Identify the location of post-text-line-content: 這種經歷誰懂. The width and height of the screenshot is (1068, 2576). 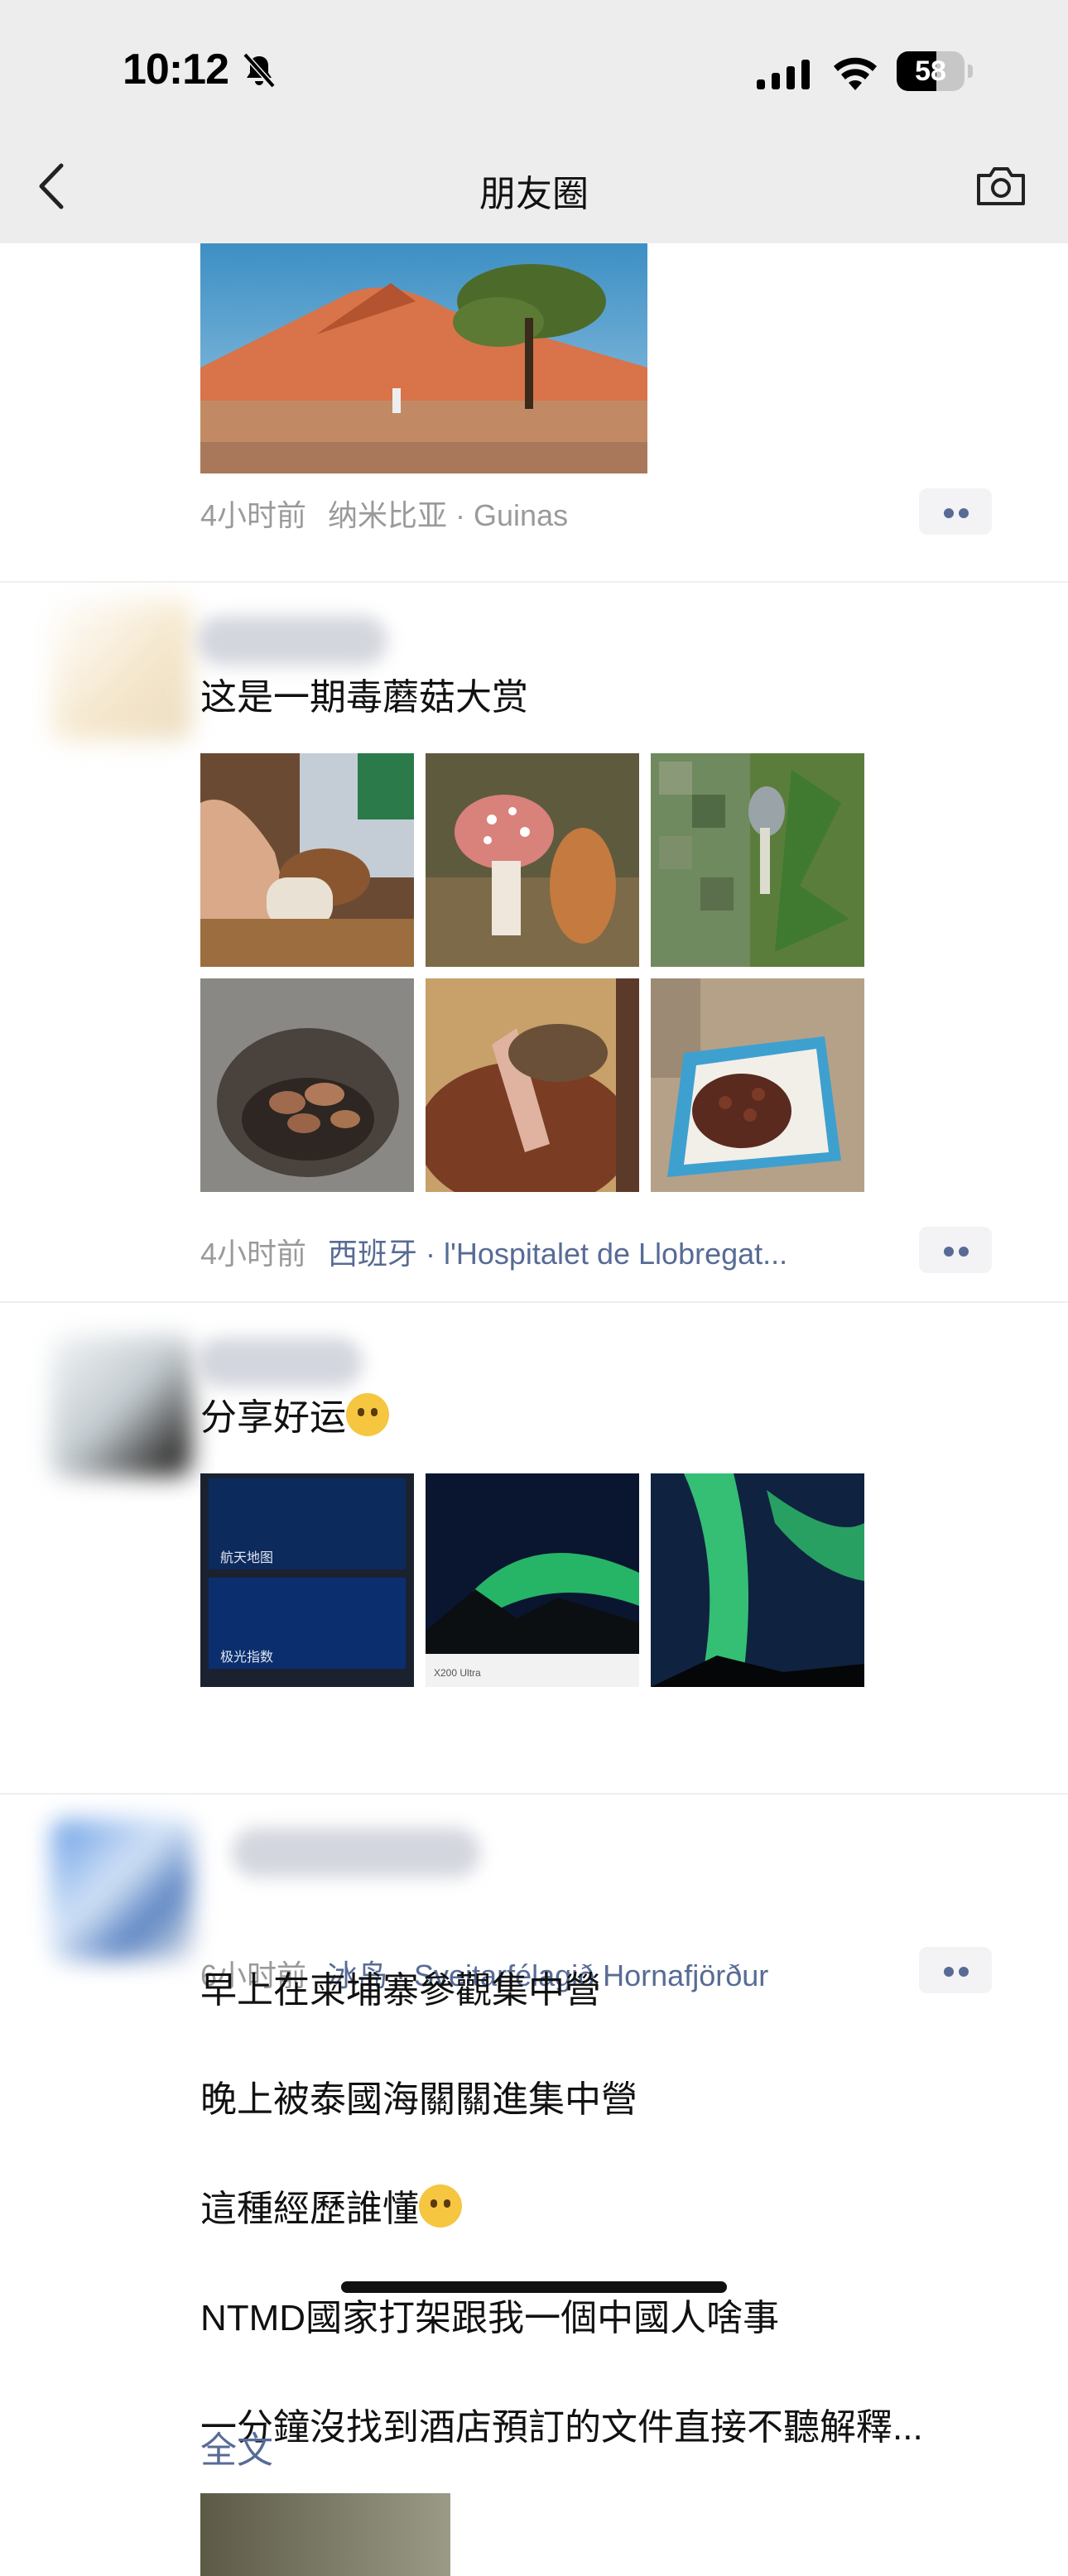
(309, 2209).